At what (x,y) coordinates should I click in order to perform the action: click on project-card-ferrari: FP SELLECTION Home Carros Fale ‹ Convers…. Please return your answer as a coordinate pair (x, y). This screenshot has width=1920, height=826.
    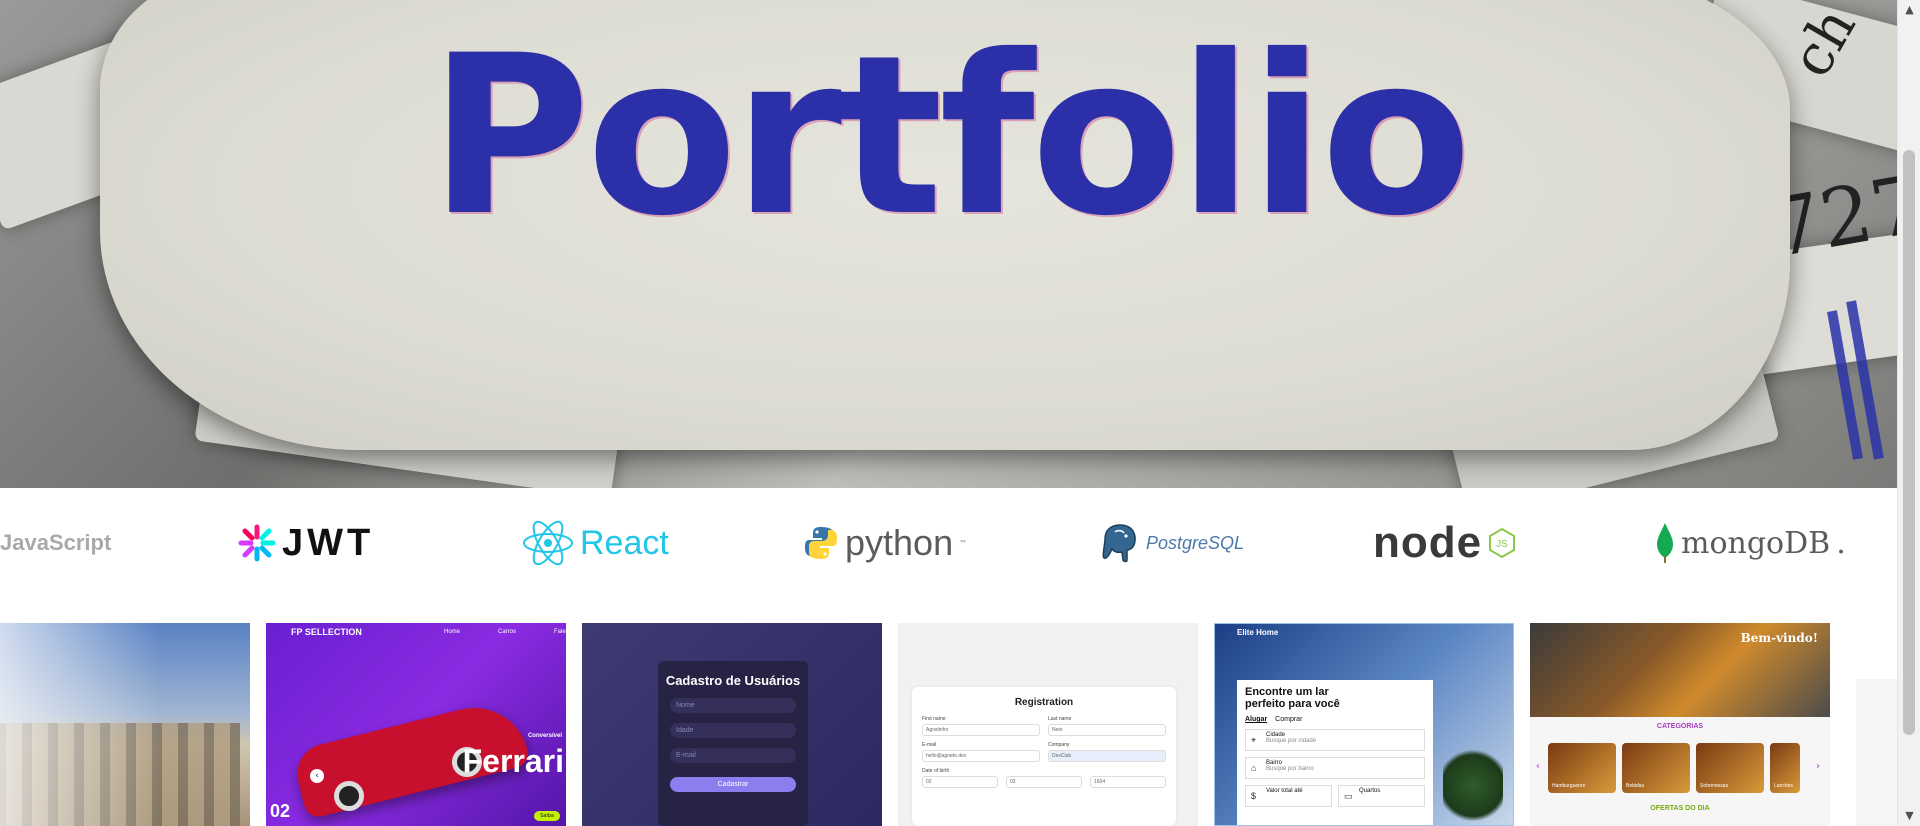
    Looking at the image, I should click on (416, 724).